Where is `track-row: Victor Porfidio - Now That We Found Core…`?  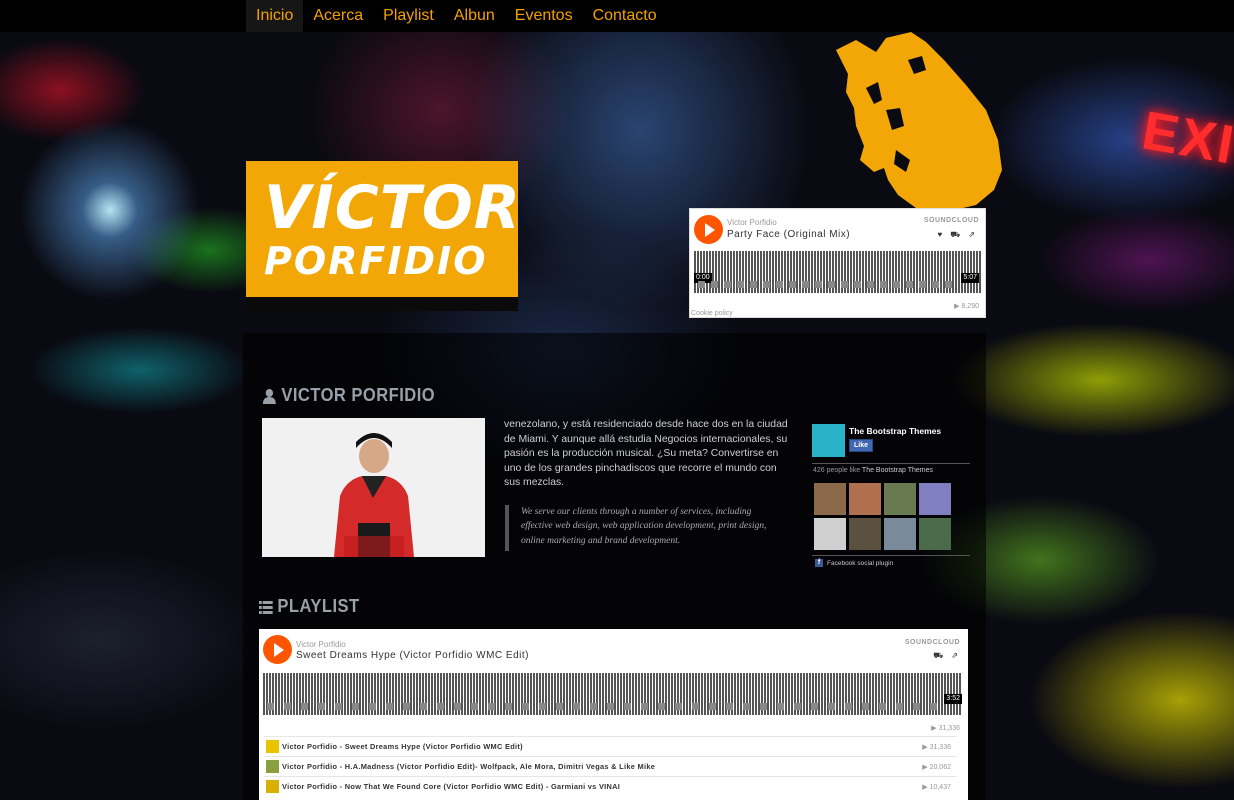 track-row: Victor Porfidio - Now That We Found Core… is located at coordinates (610, 786).